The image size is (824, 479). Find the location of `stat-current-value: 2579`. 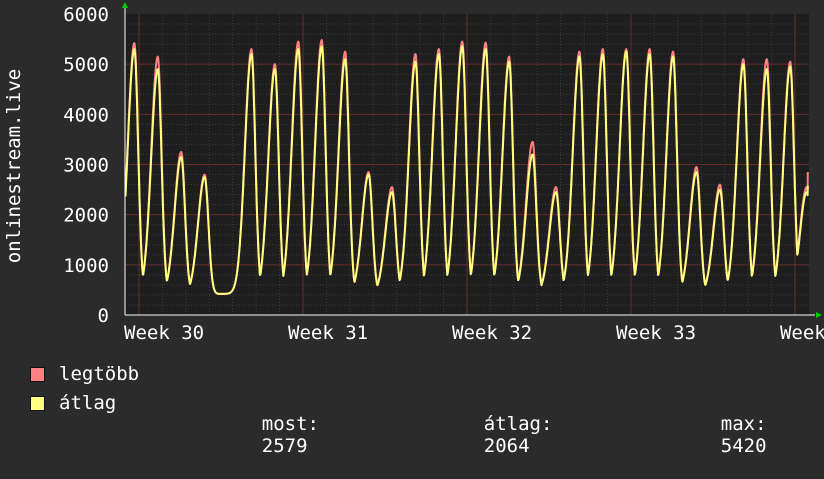

stat-current-value: 2579 is located at coordinates (284, 446).